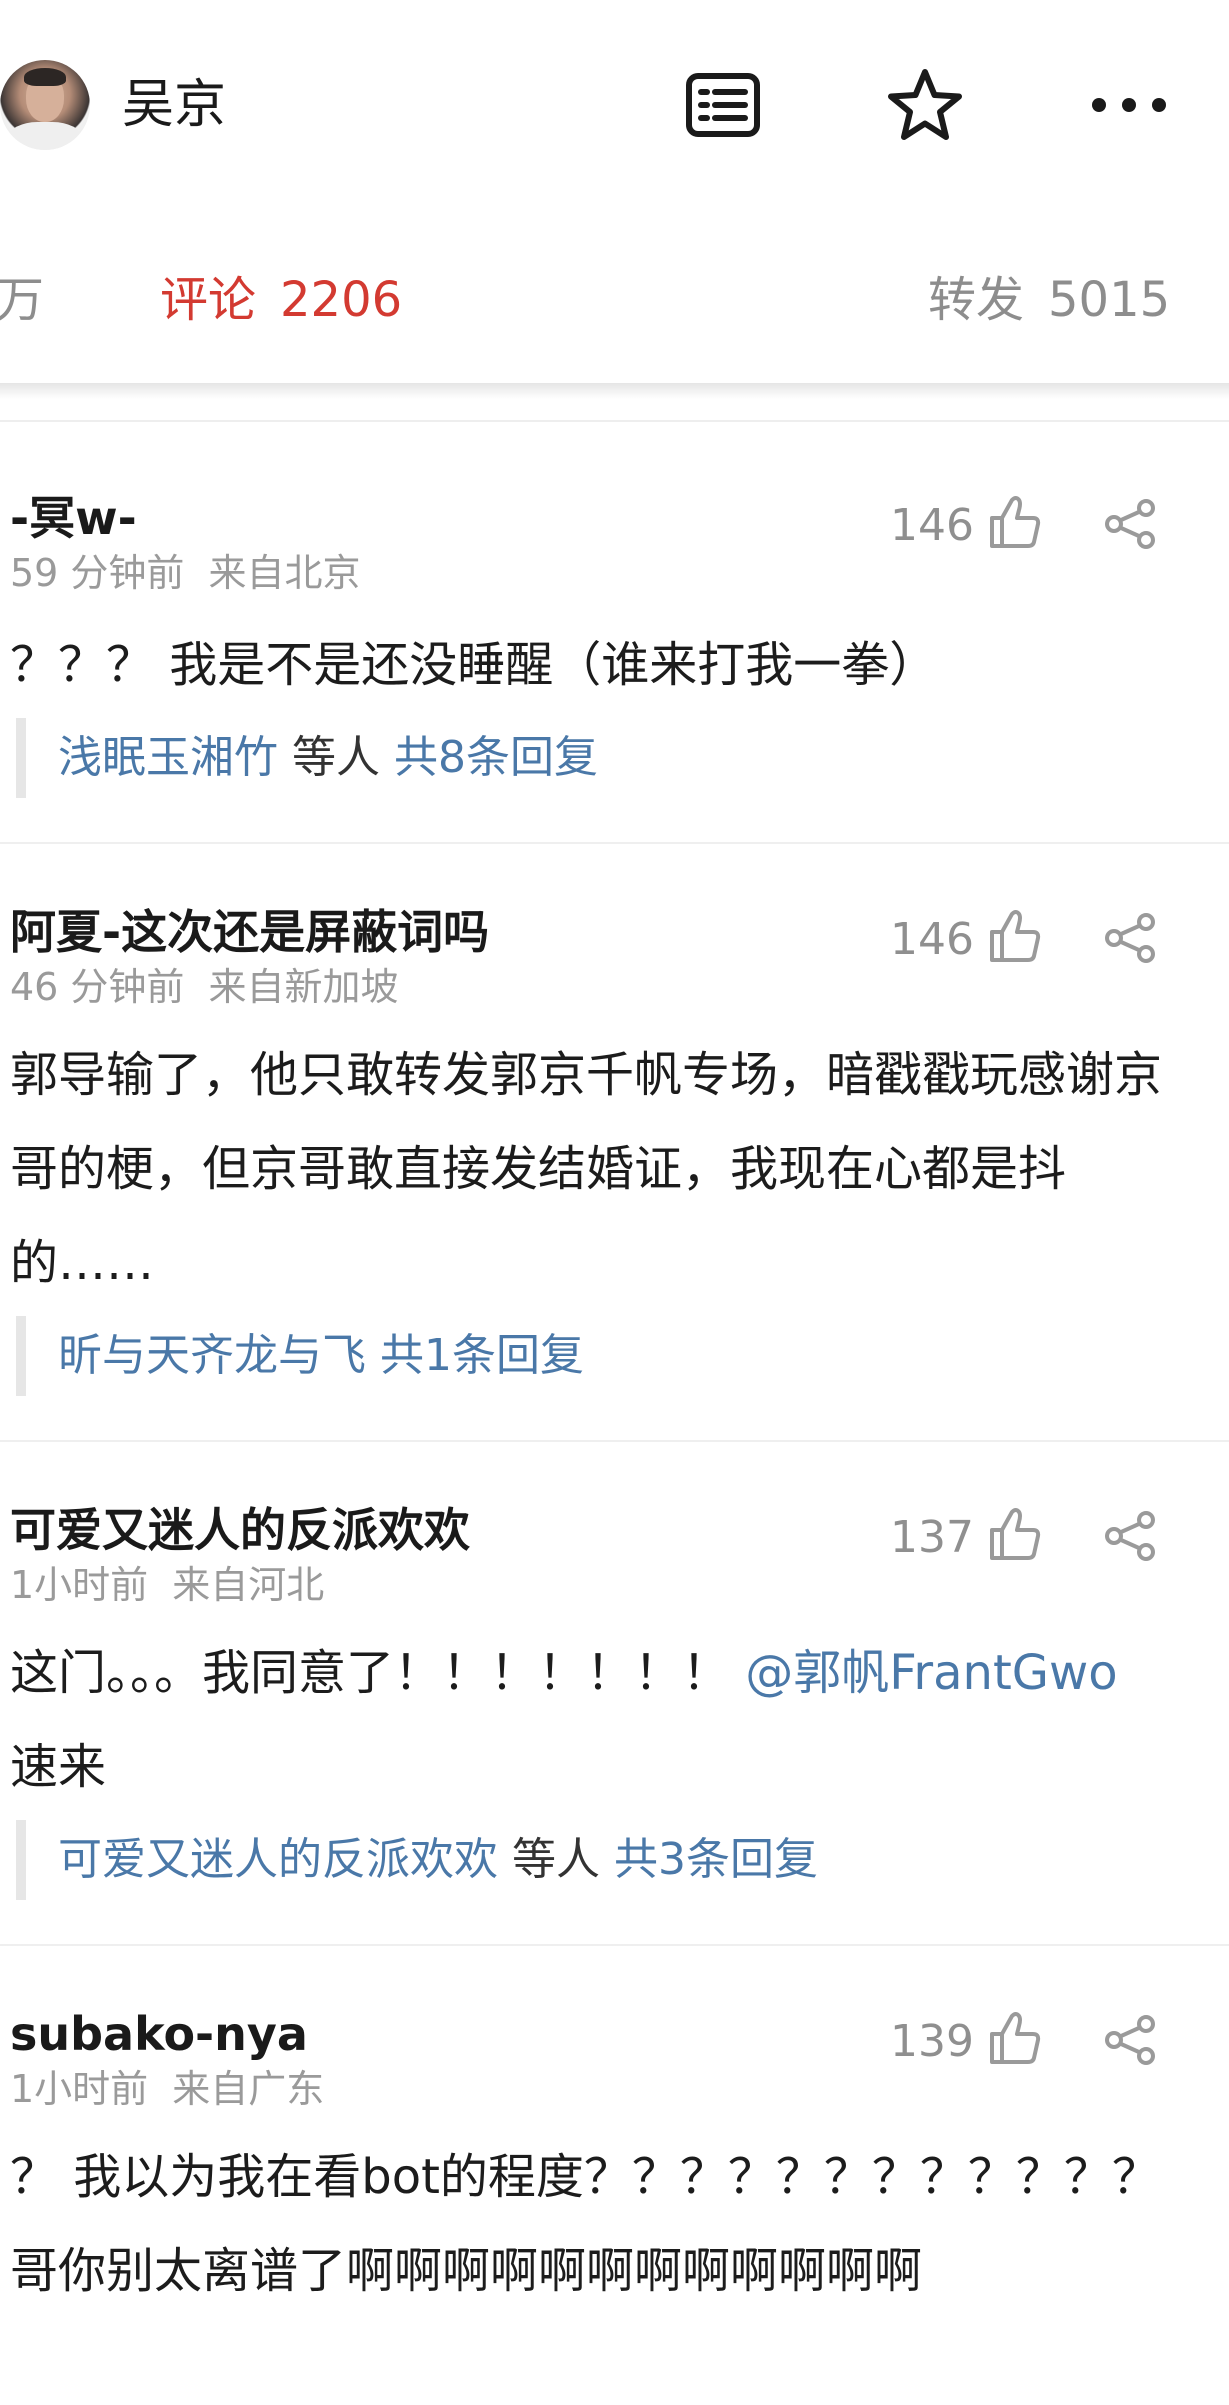 This screenshot has width=1229, height=2405. Describe the element at coordinates (278, 1859) in the screenshot. I see `reply-names: 可爱又迷人的反派欢欢` at that location.